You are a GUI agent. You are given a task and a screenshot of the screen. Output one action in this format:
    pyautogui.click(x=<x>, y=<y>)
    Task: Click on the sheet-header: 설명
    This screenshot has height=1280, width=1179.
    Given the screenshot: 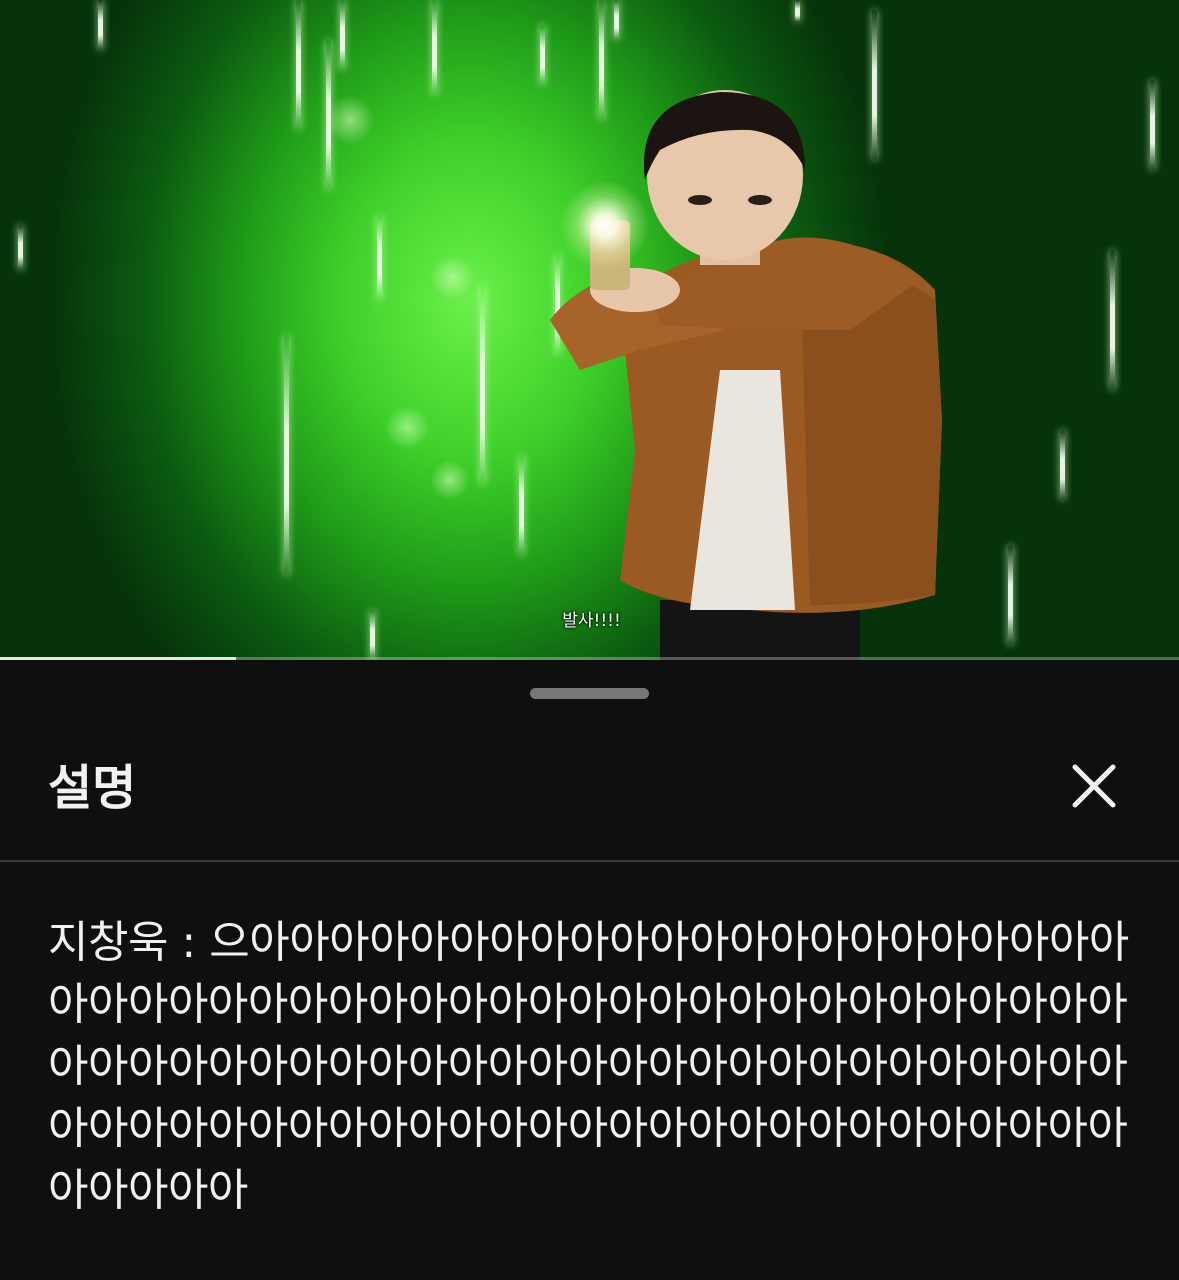 What is the action you would take?
    pyautogui.click(x=589, y=792)
    